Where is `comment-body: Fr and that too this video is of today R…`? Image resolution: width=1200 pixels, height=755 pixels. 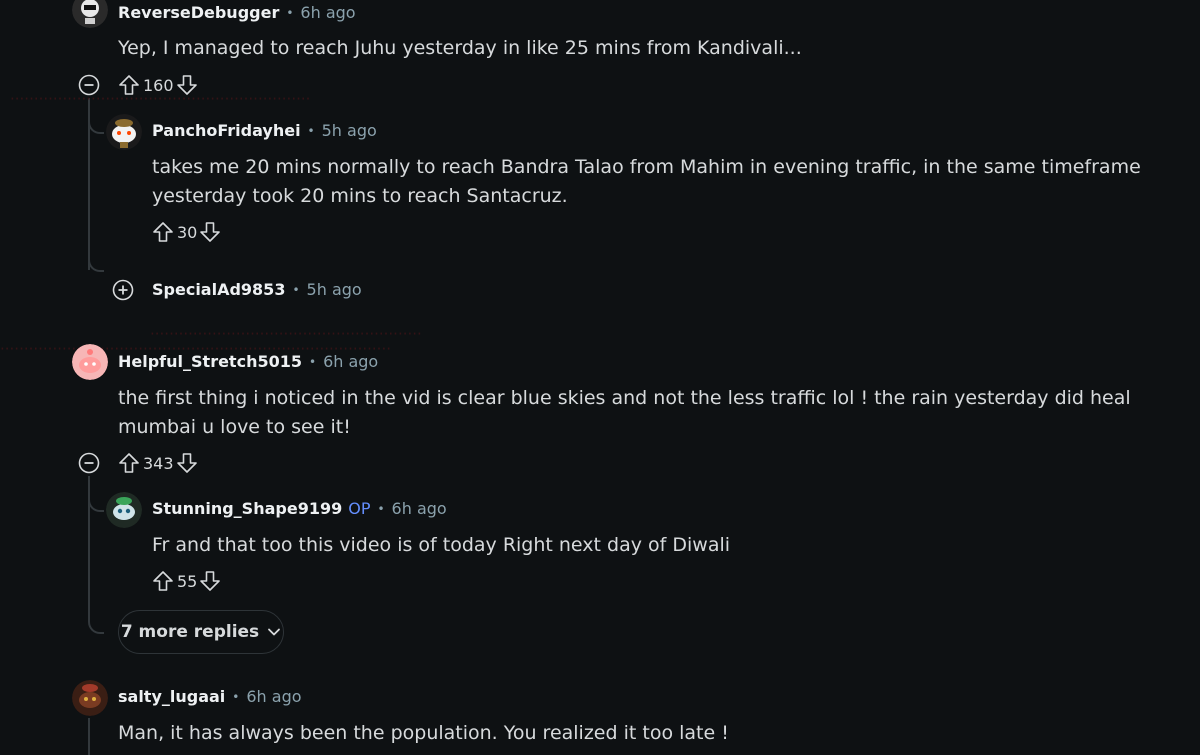
comment-body: Fr and that too this video is of today R… is located at coordinates (441, 545).